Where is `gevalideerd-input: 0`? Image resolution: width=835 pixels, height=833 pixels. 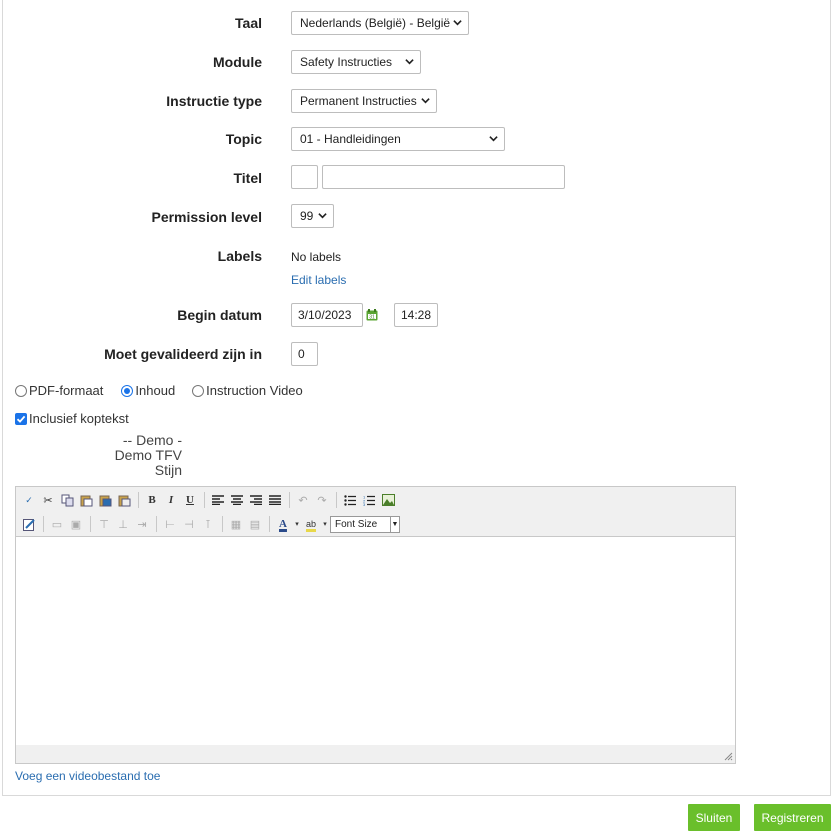
gevalideerd-input: 0 is located at coordinates (304, 354).